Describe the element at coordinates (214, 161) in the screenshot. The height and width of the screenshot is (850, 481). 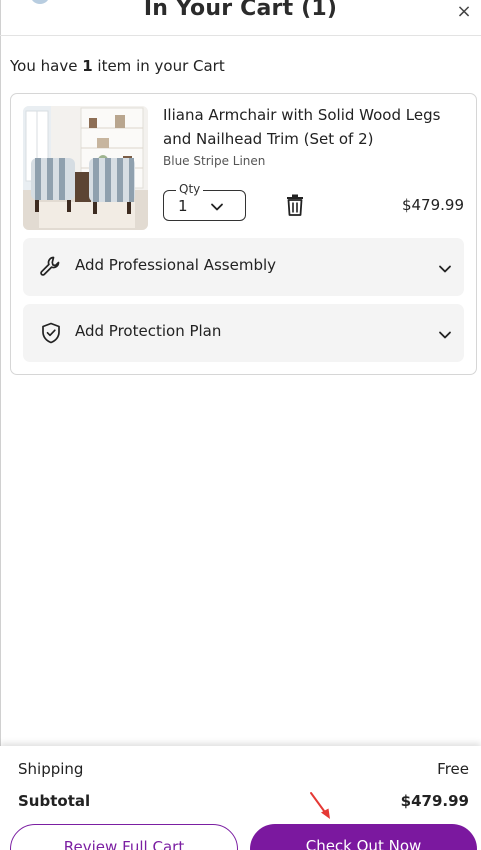
I see `product-variant: Blue Stripe Linen` at that location.